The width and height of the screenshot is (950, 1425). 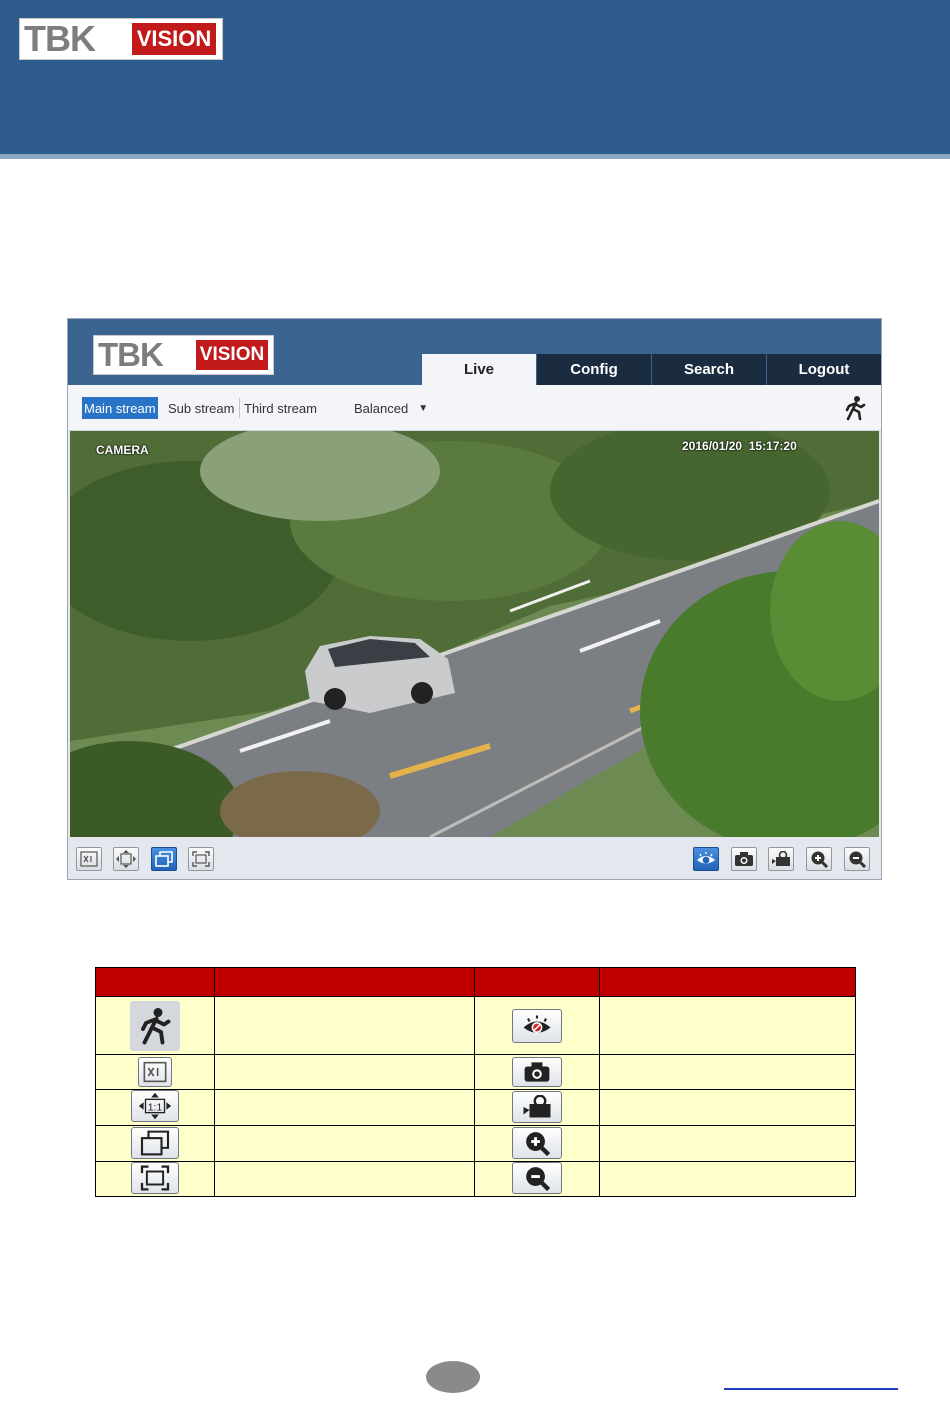 What do you see at coordinates (824, 369) in the screenshot?
I see `tab-logout: Logout` at bounding box center [824, 369].